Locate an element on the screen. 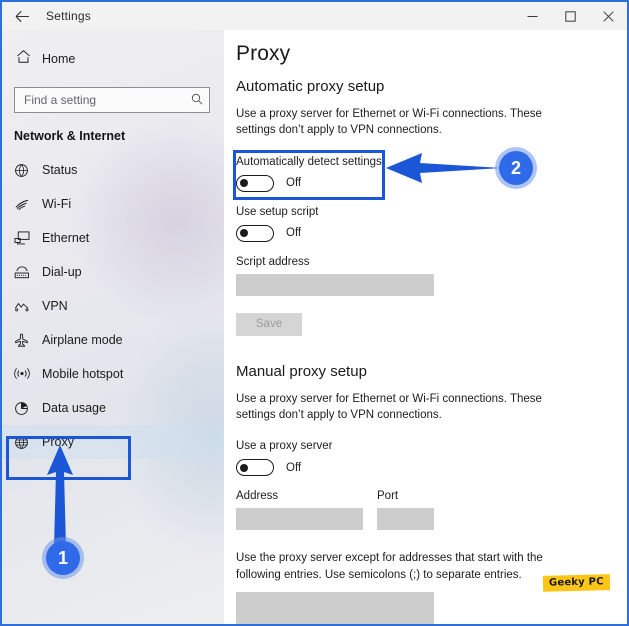 This screenshot has width=629, height=626. home-icon is located at coordinates (29, 59).